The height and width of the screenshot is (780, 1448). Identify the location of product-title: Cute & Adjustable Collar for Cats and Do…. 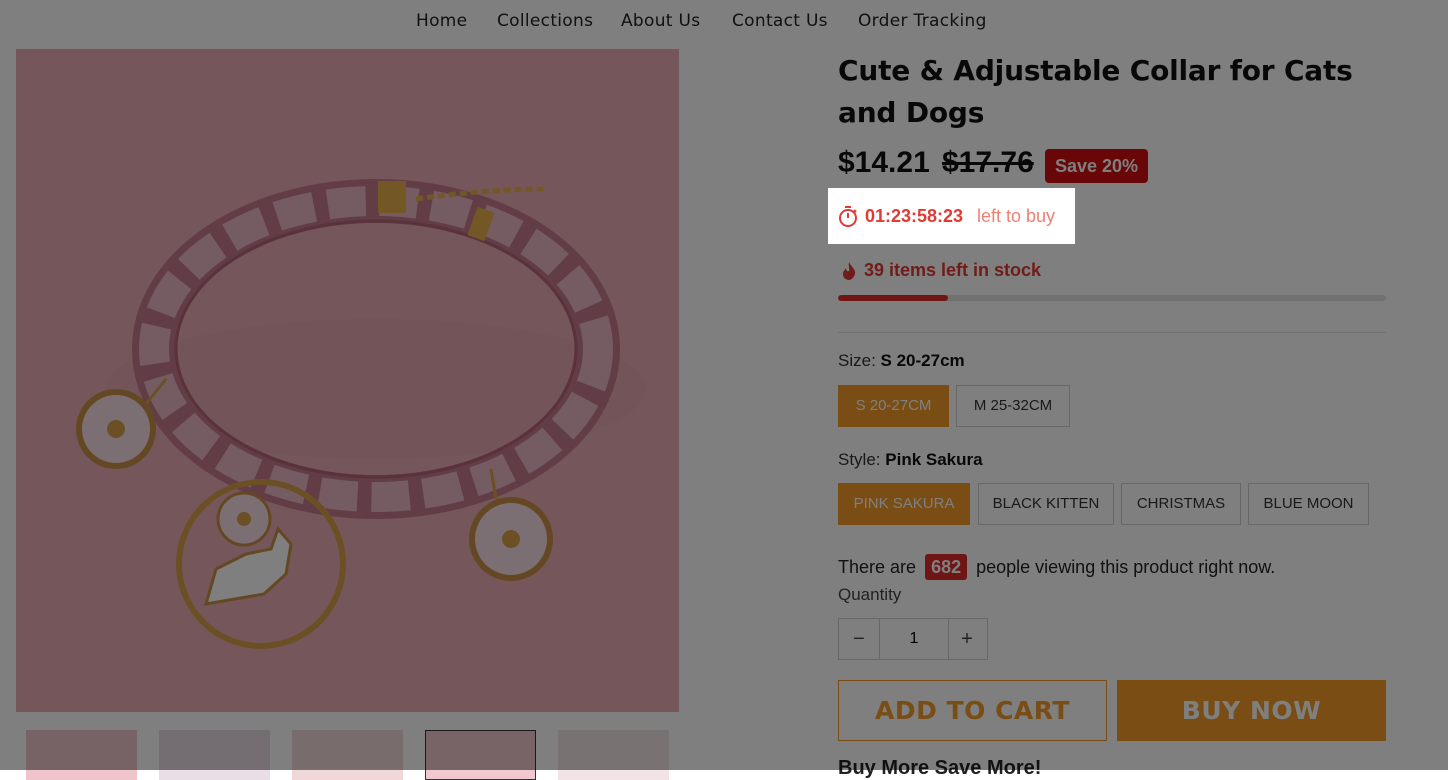
(1095, 91).